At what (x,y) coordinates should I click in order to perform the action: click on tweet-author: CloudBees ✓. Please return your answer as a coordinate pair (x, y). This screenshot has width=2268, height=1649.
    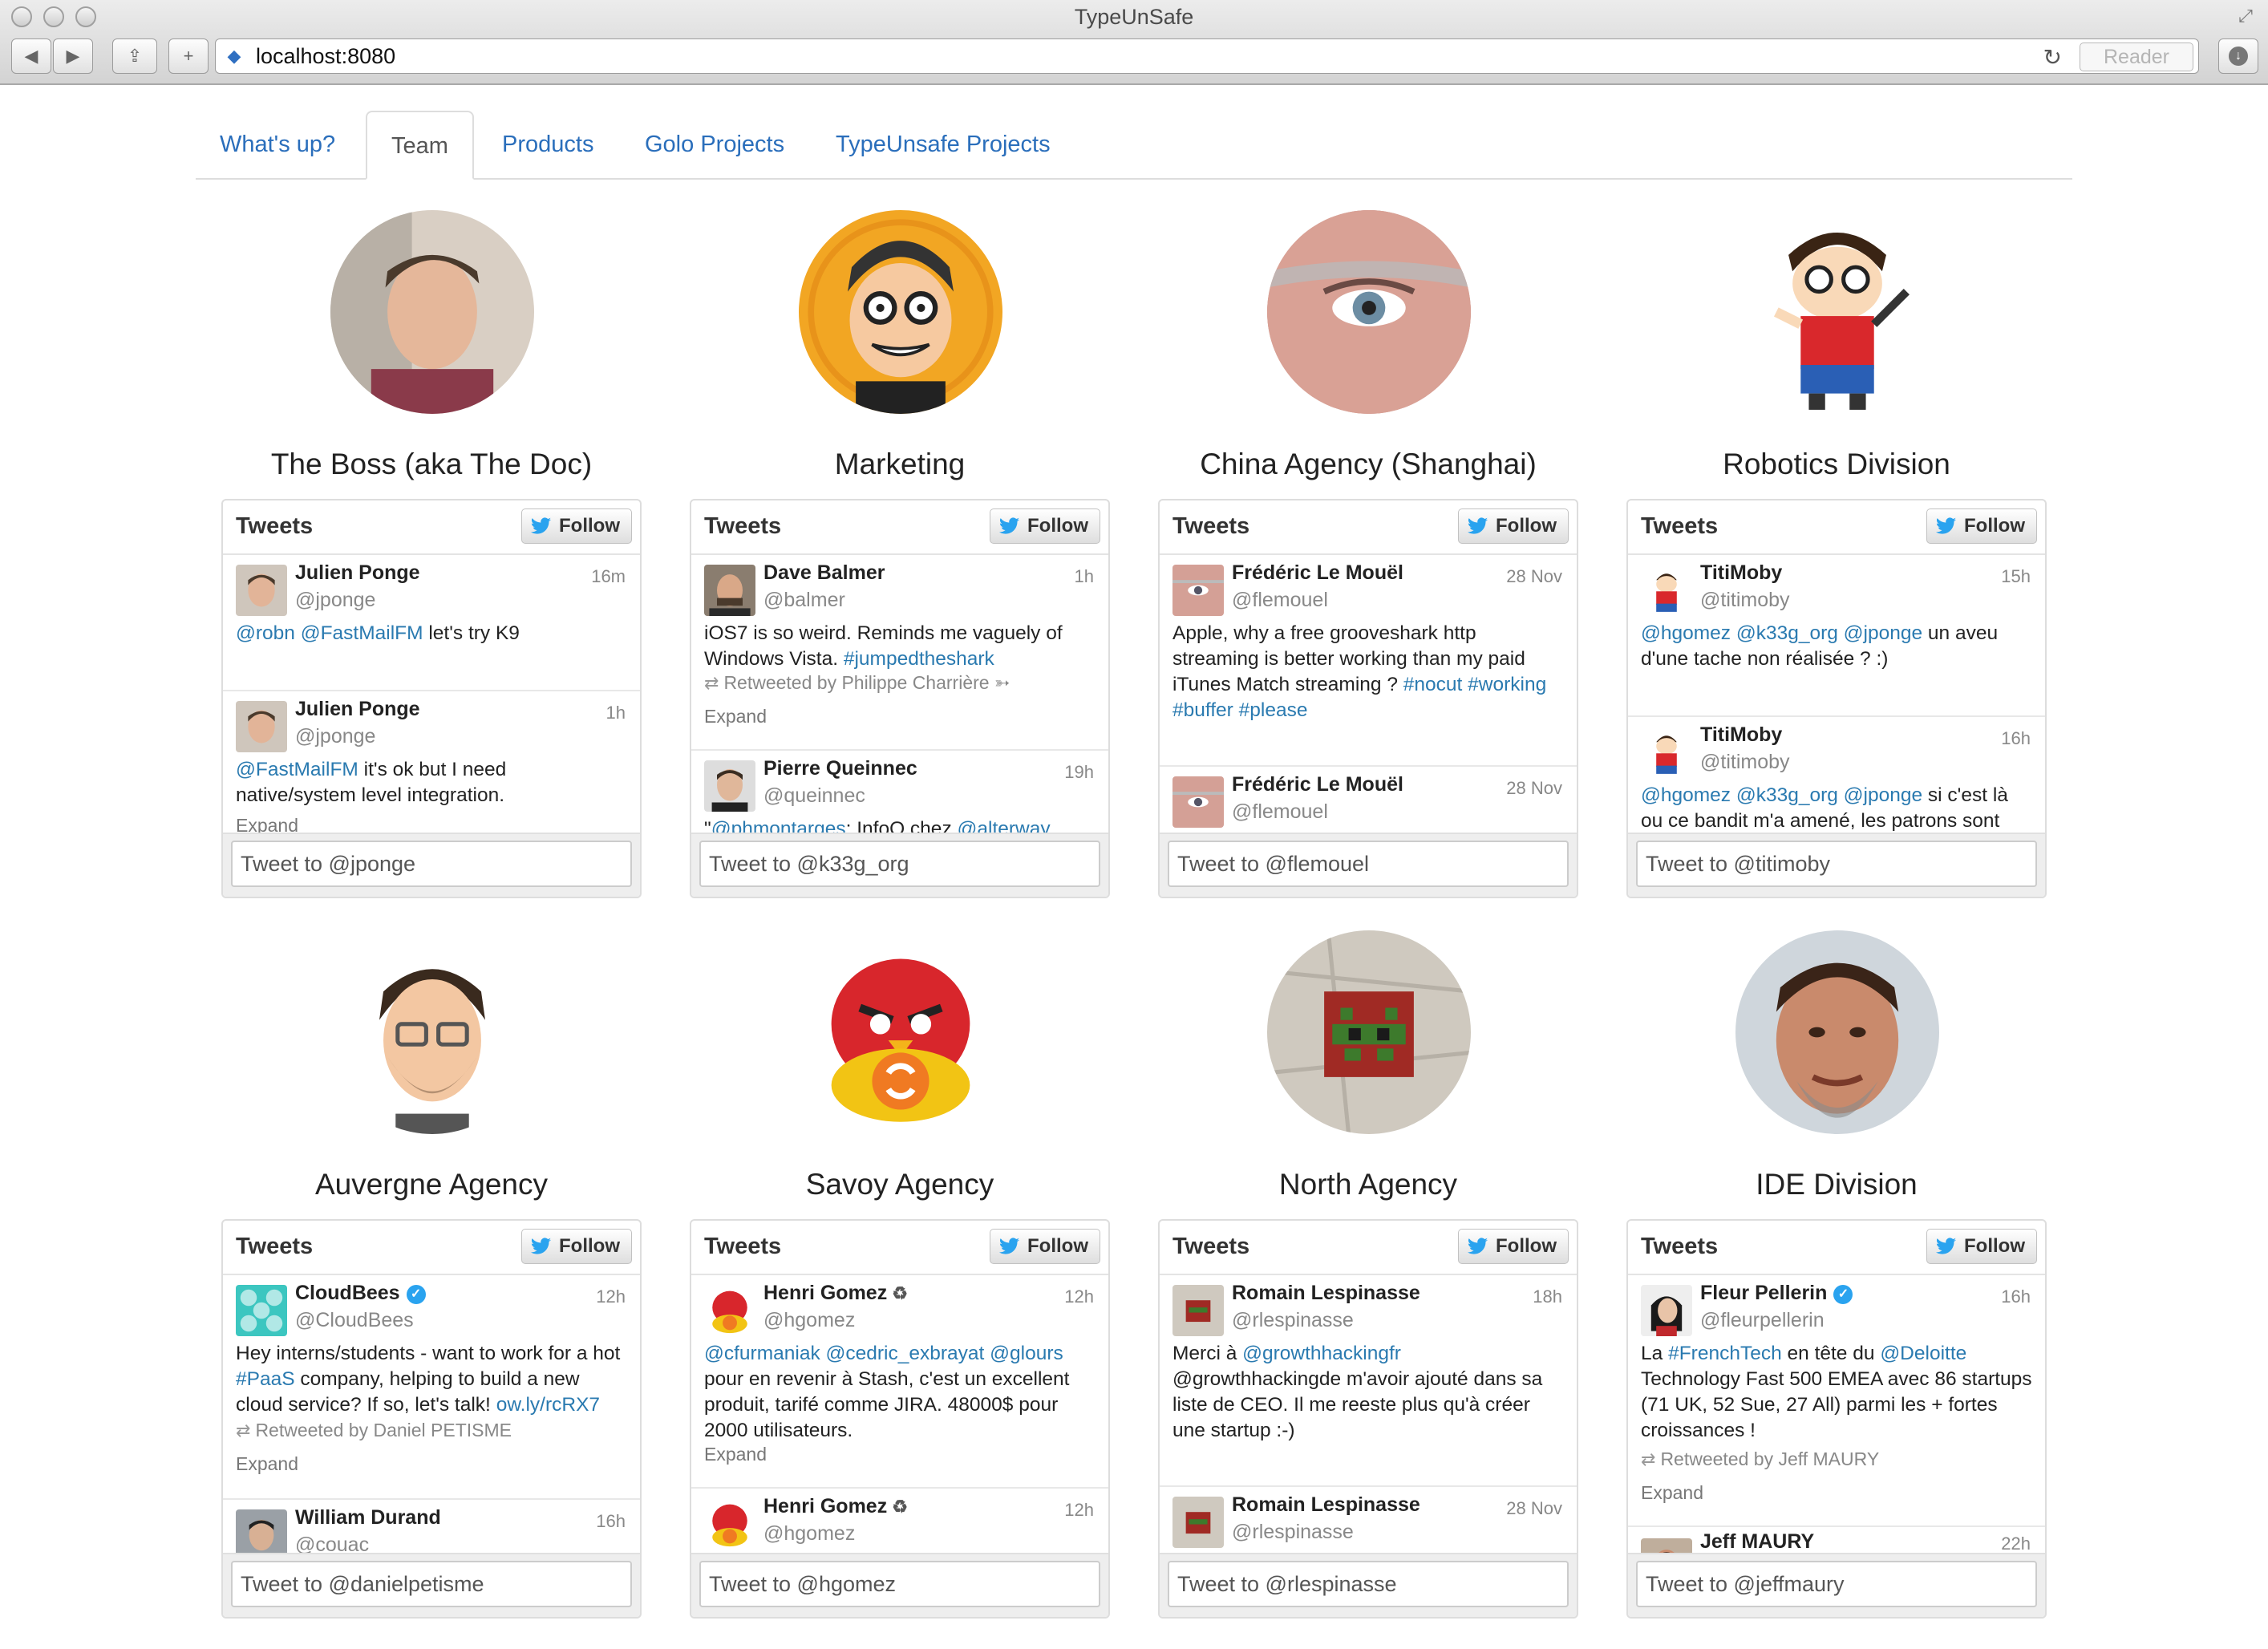
    Looking at the image, I should click on (361, 1294).